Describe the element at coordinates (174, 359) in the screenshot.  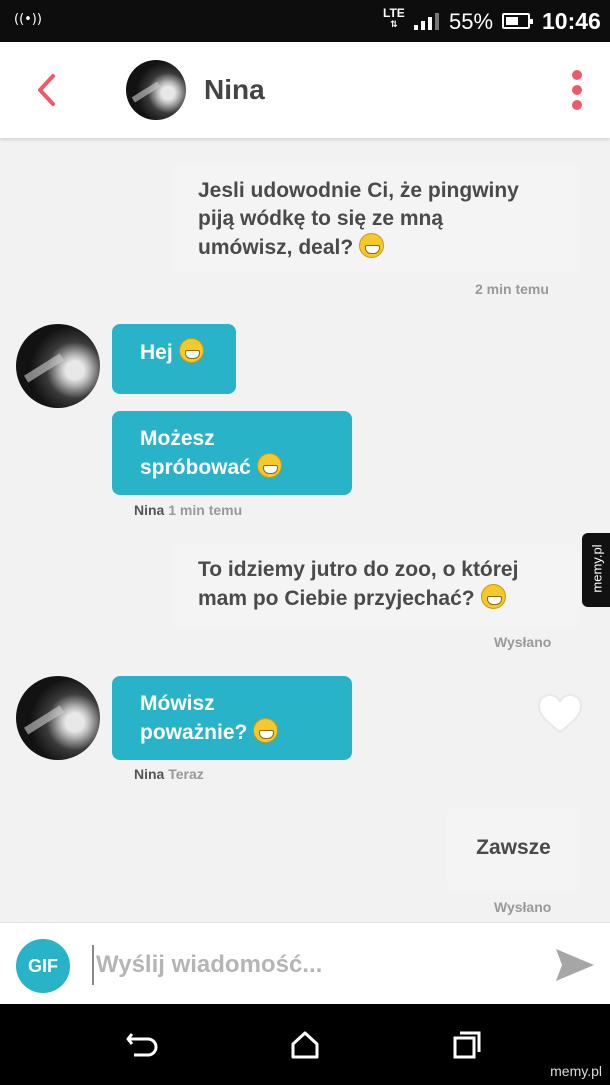
I see `message-bubble-incoming: Hej` at that location.